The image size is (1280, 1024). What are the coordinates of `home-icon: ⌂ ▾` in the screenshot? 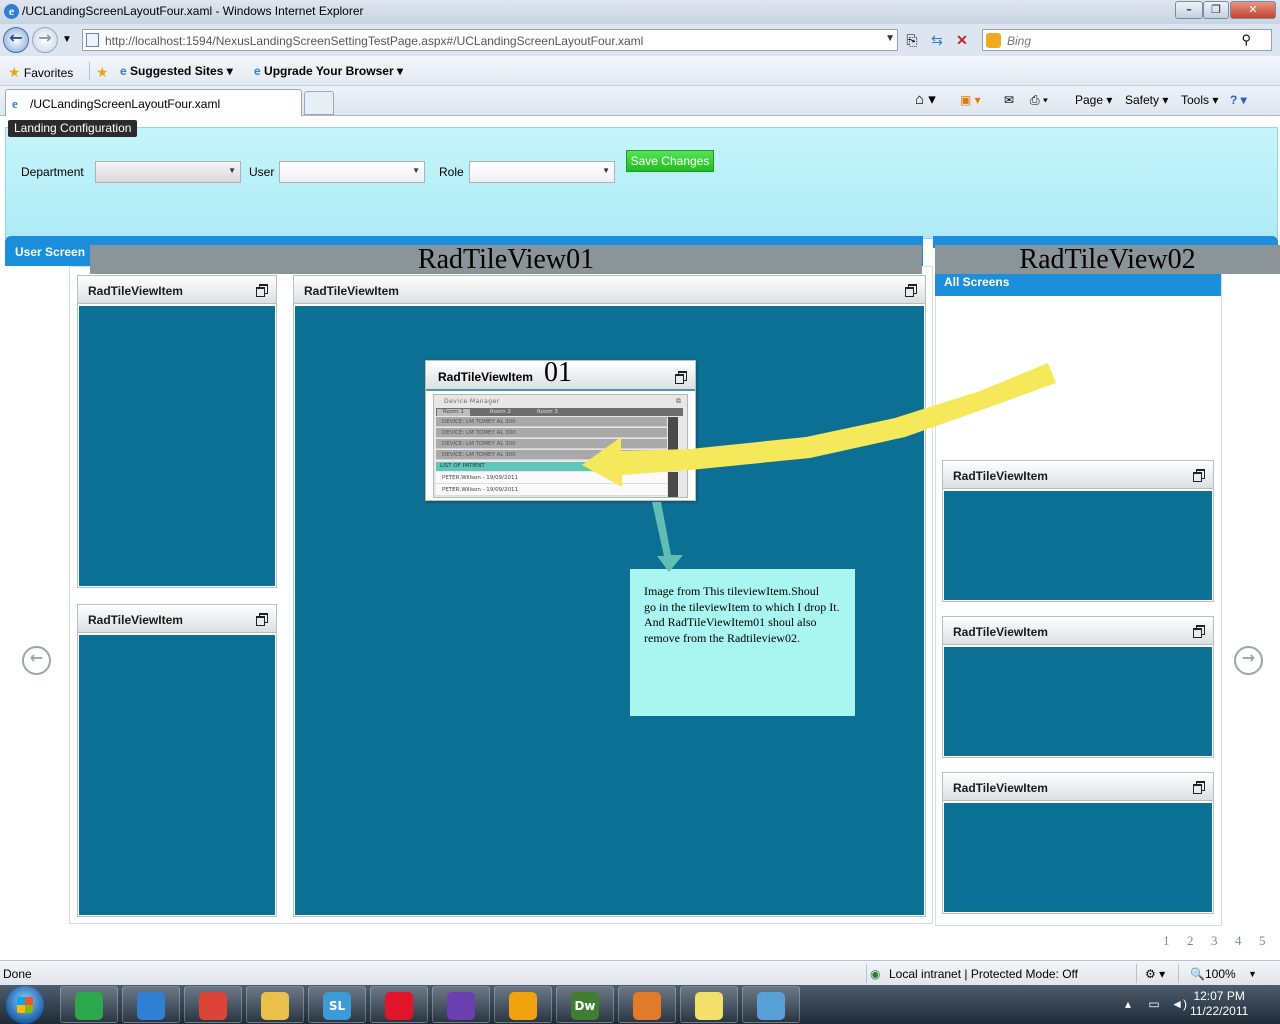 It's located at (925, 99).